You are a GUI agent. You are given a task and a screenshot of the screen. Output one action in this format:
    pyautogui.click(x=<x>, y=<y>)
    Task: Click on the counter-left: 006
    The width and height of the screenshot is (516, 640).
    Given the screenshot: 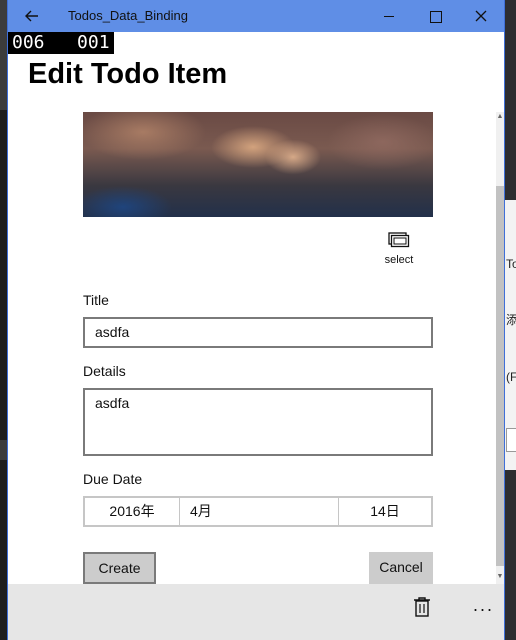 What is the action you would take?
    pyautogui.click(x=28, y=42)
    